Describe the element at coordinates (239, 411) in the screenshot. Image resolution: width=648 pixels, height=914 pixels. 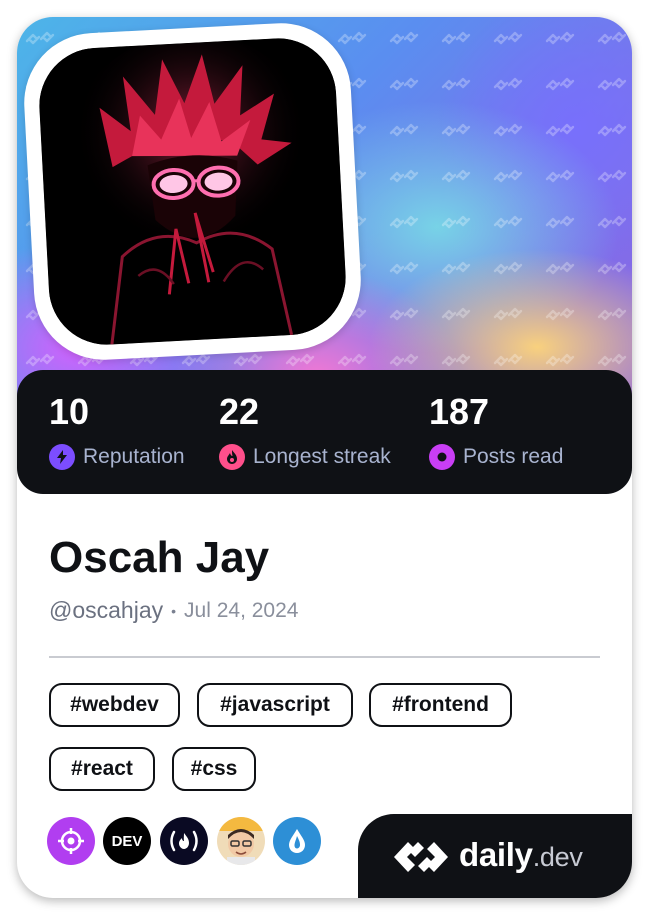
I see `longest-streak-value: 22` at that location.